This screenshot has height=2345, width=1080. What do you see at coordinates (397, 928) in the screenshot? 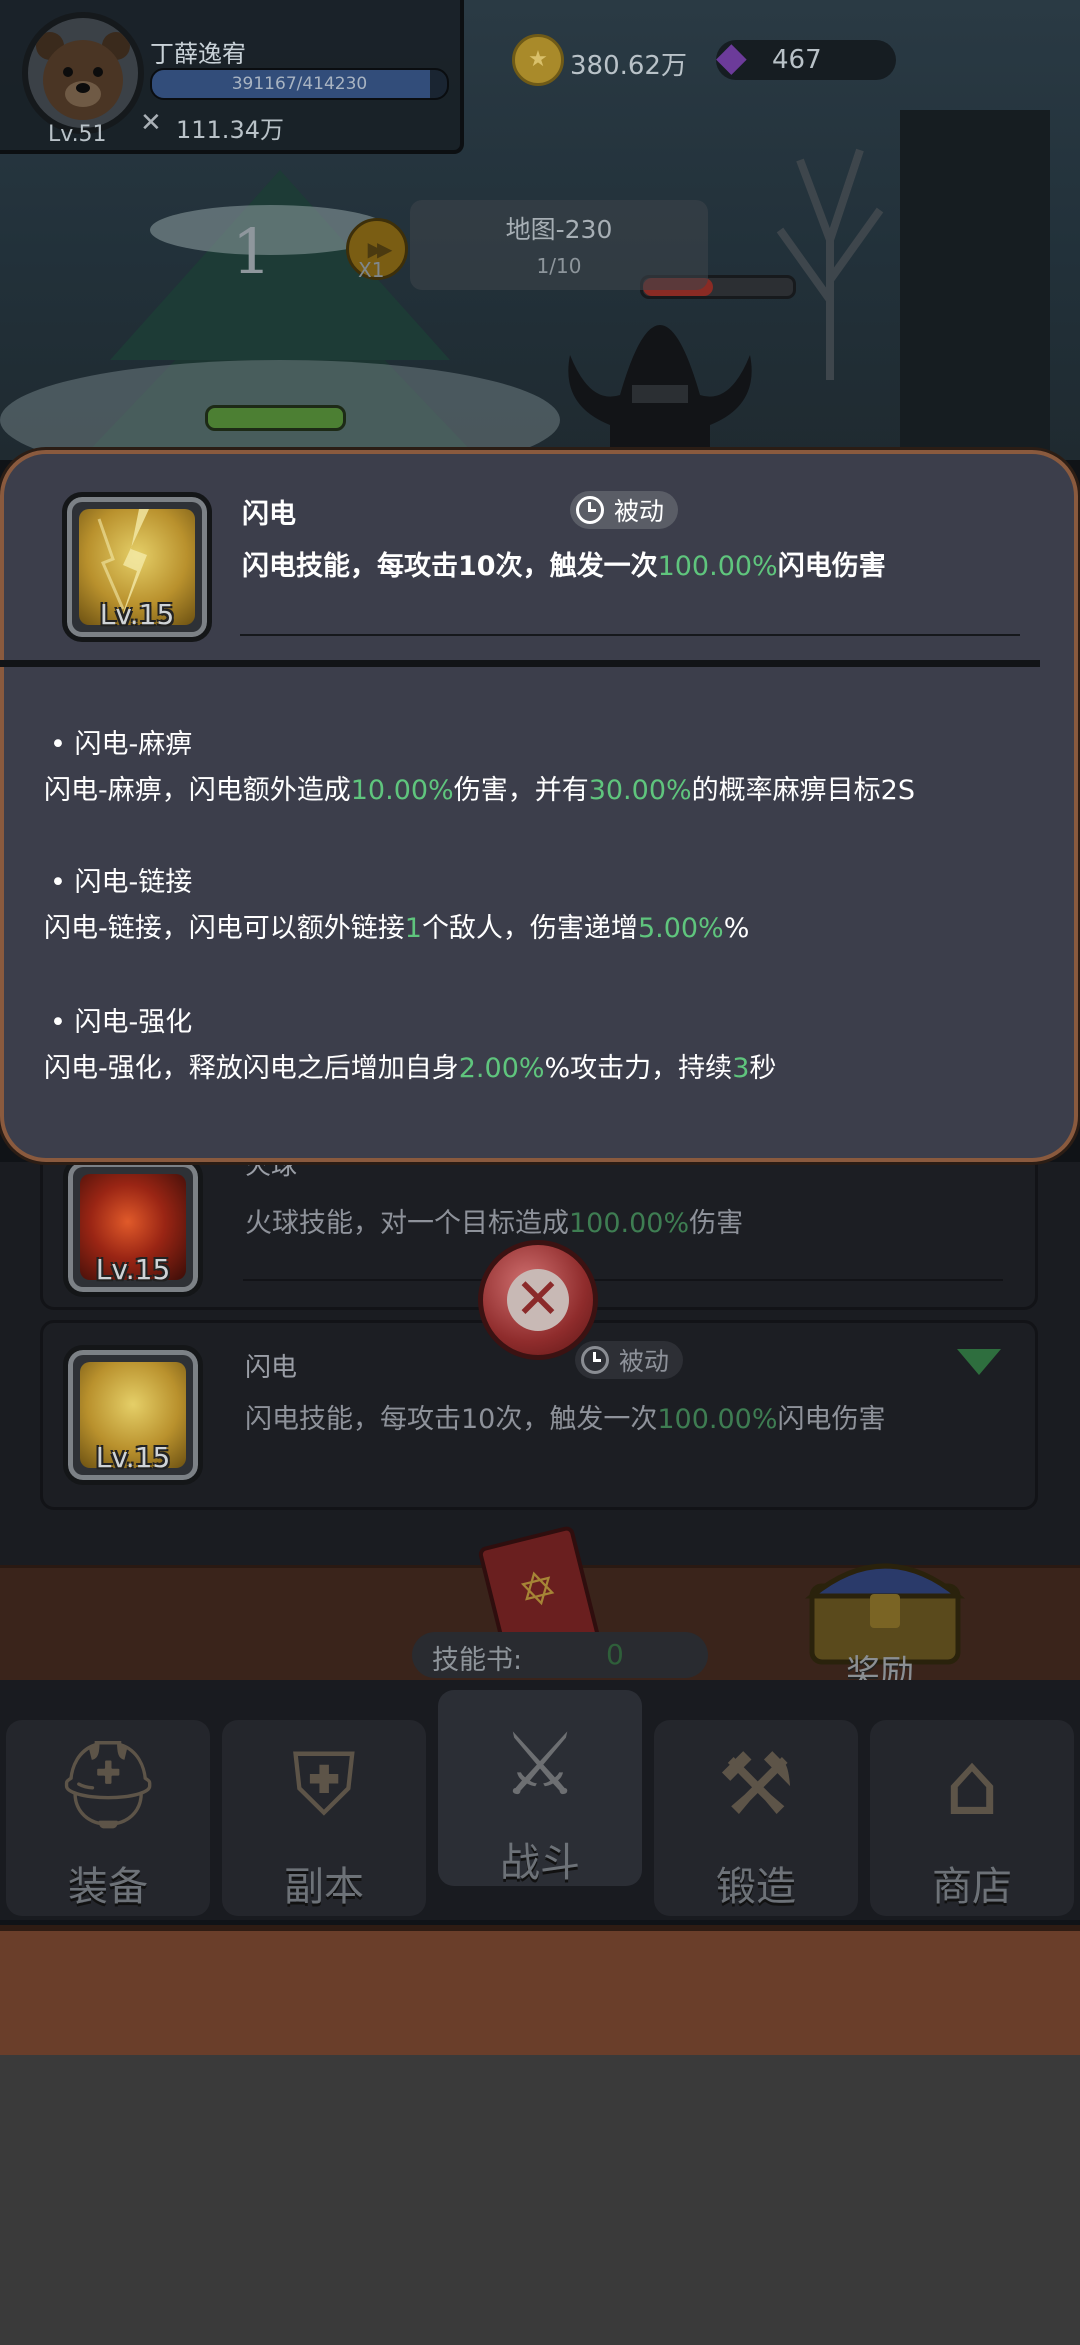
I see `effect-desc-chain: 闪电-链接，闪电可以额外链接1个敌人，伤害递增5.00%%` at bounding box center [397, 928].